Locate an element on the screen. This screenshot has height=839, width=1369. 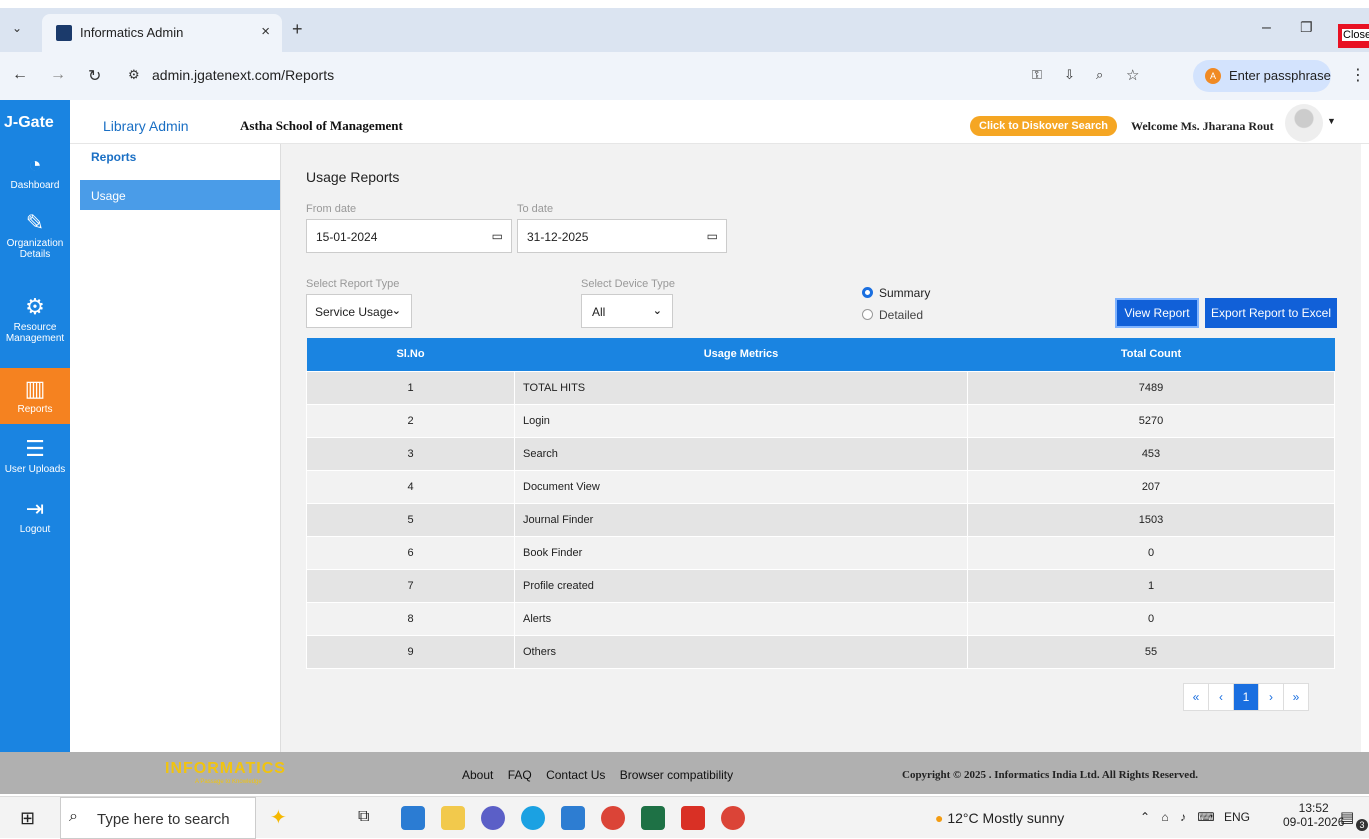
page-last-button: » is located at coordinates (1296, 697).